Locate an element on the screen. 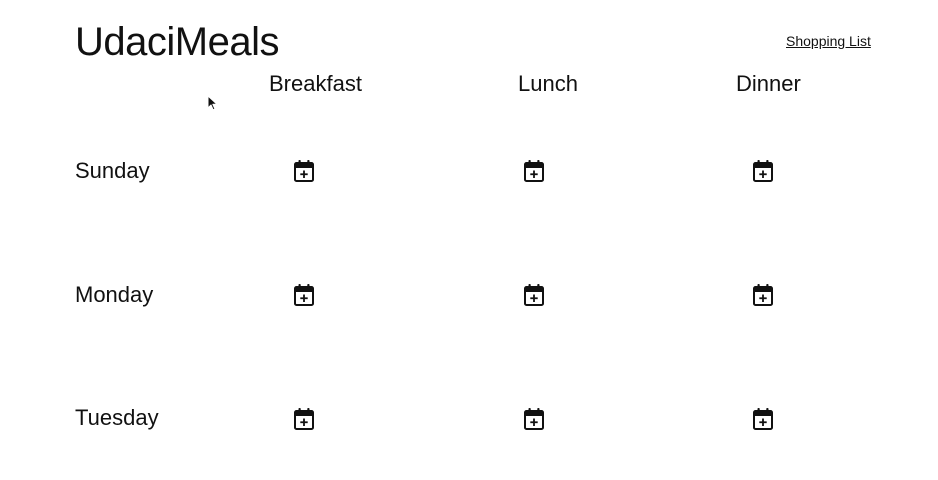 The height and width of the screenshot is (480, 938). add-meal-monday-lunch is located at coordinates (534, 295).